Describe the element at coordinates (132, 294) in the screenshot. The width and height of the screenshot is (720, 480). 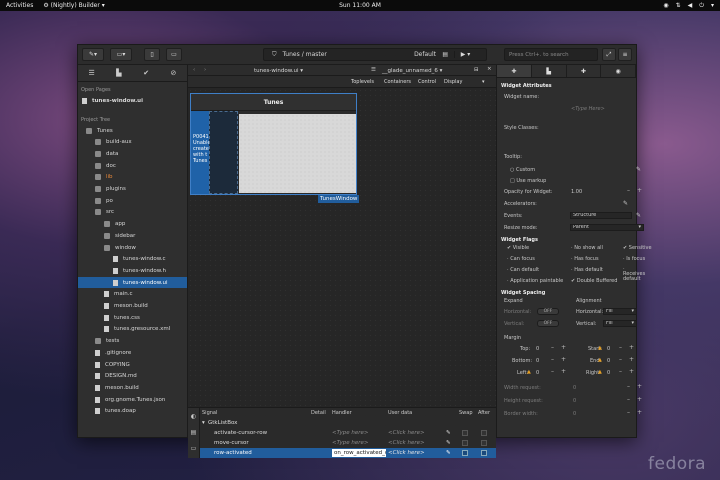
I see `tree-item: main.c` at that location.